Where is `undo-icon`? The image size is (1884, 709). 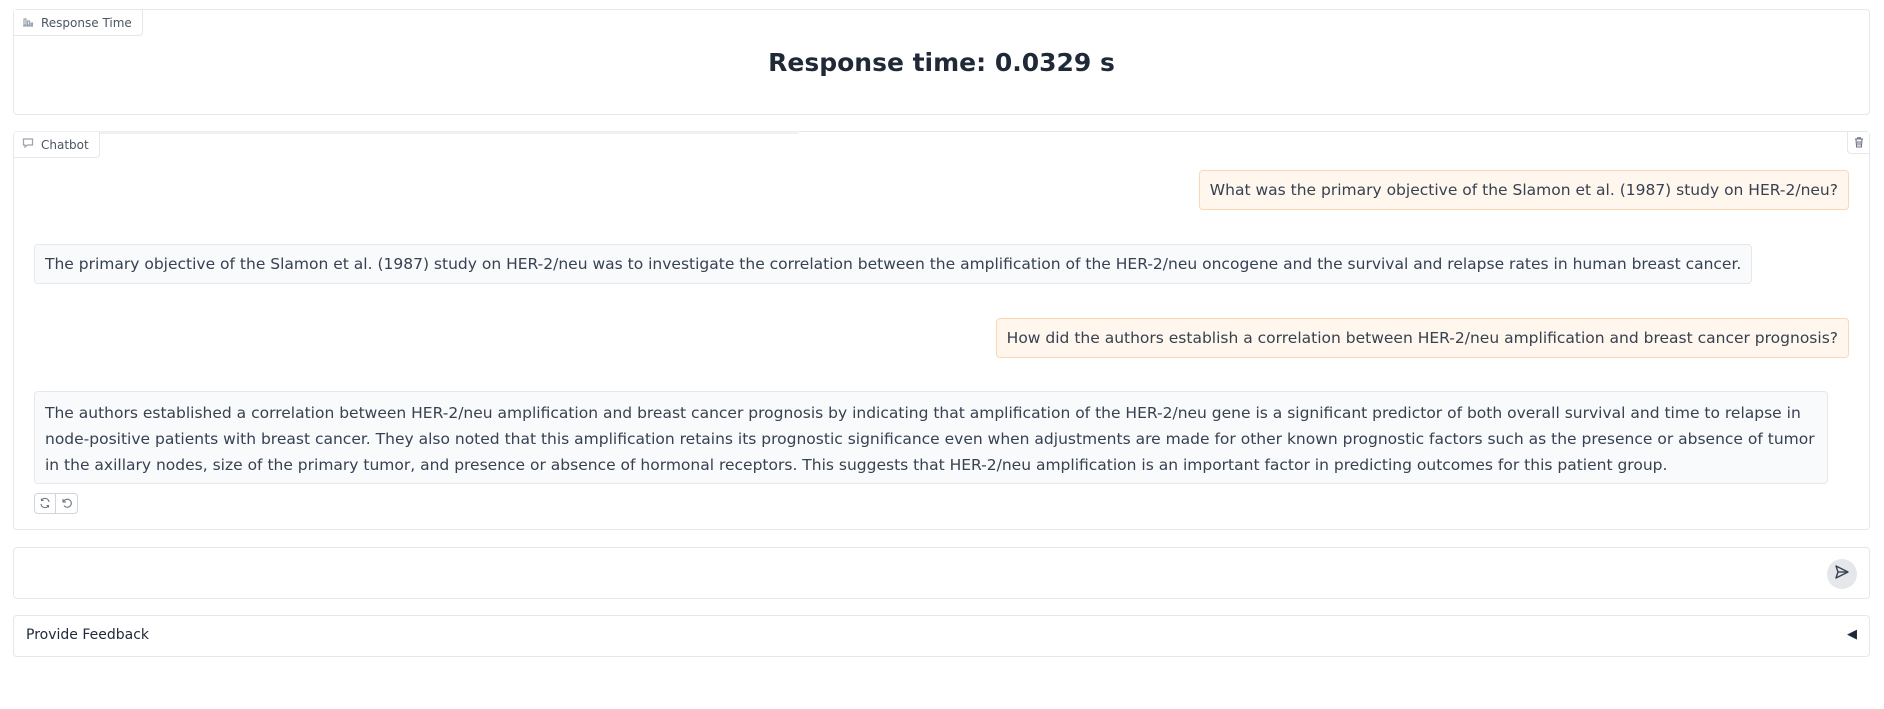 undo-icon is located at coordinates (67, 503).